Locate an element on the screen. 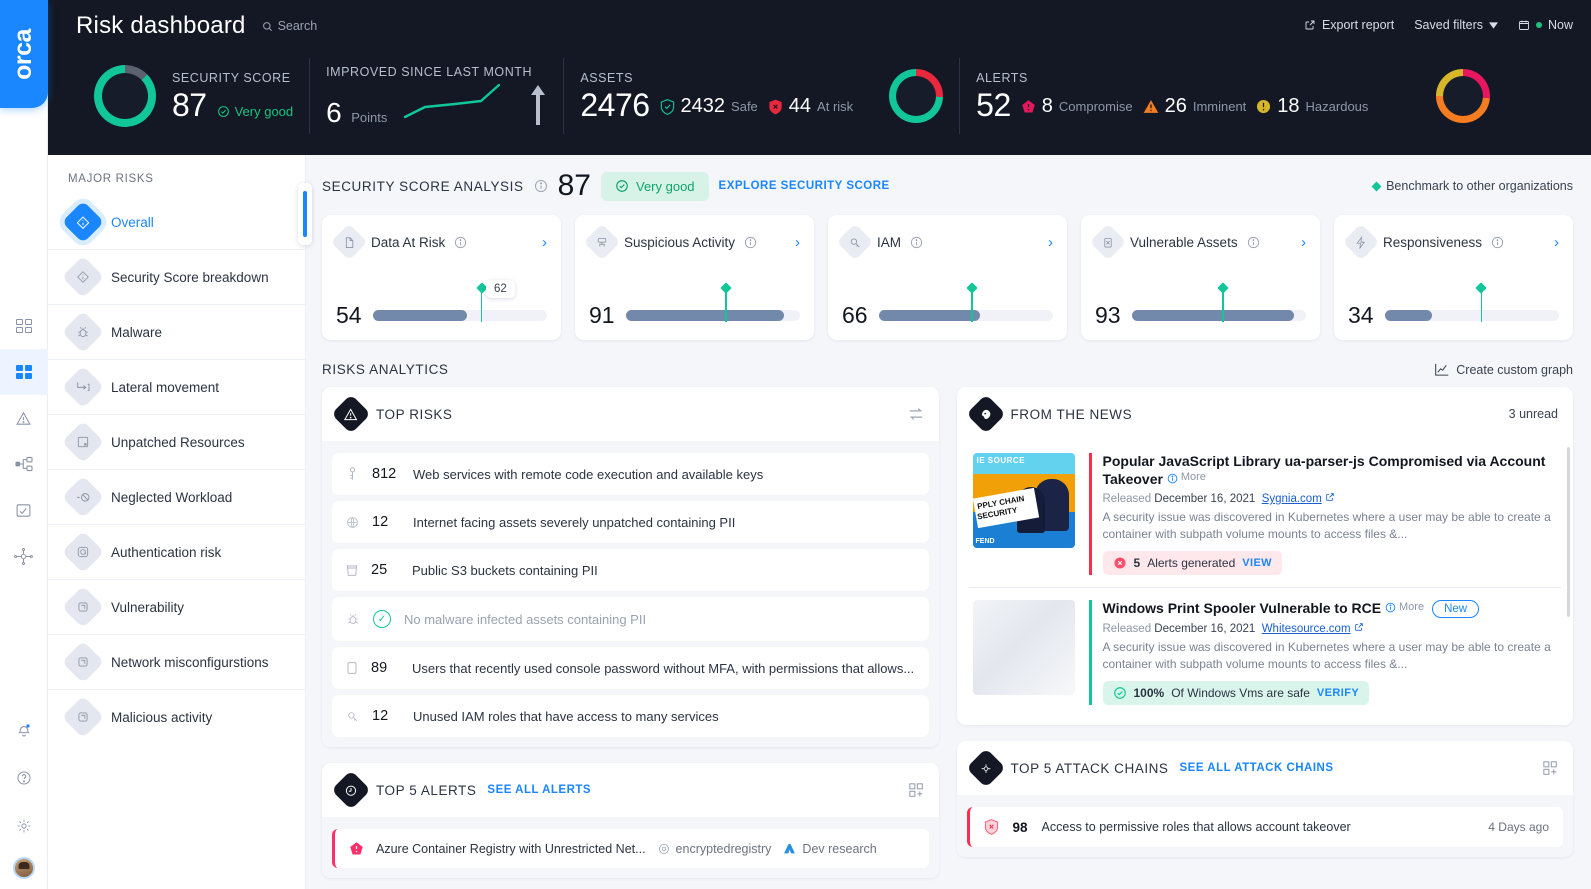 This screenshot has height=889, width=1591. export-report-button: Export report is located at coordinates (1349, 25).